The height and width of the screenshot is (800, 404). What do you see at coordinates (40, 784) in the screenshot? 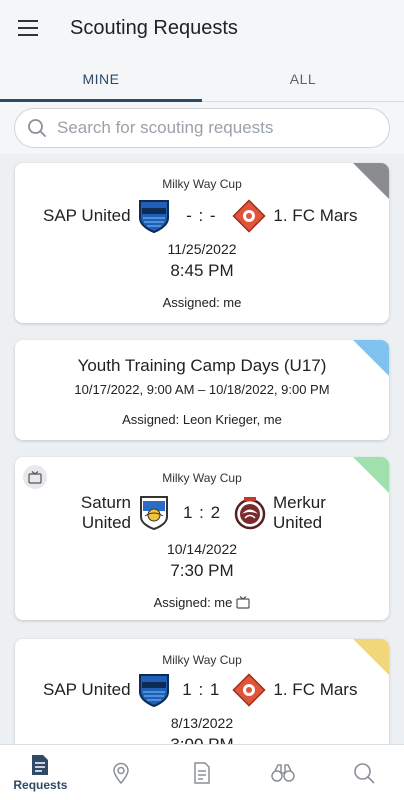
I see `nav-requests-label: Requests` at bounding box center [40, 784].